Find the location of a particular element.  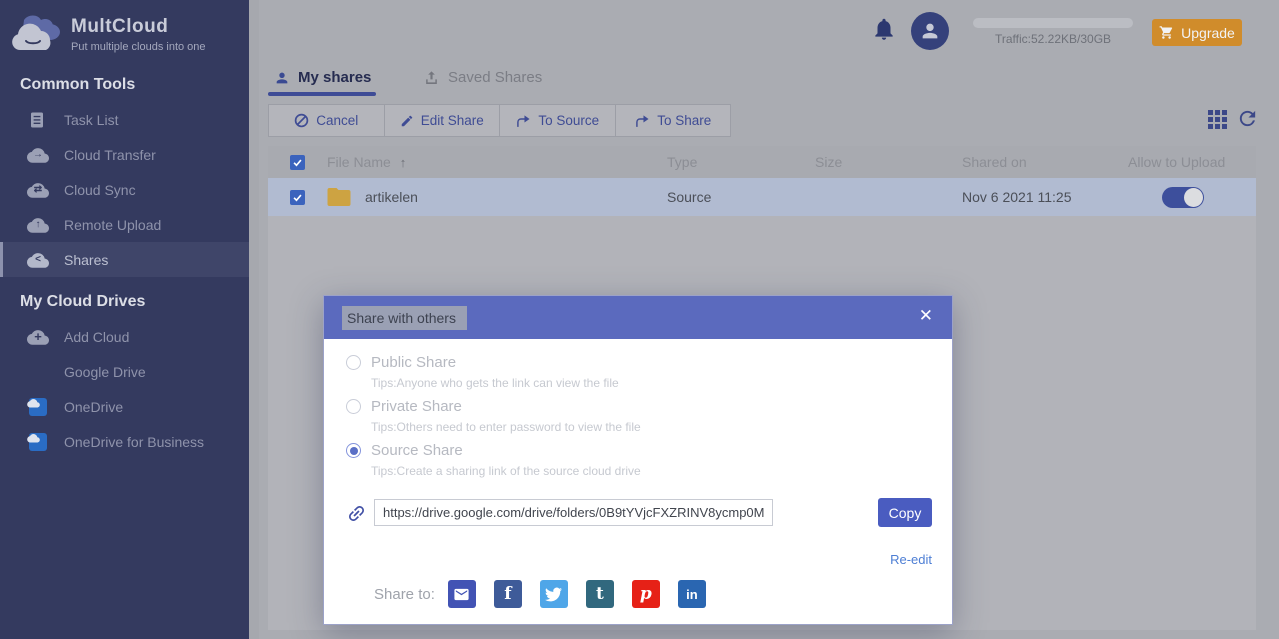

folder-icon is located at coordinates (339, 197).